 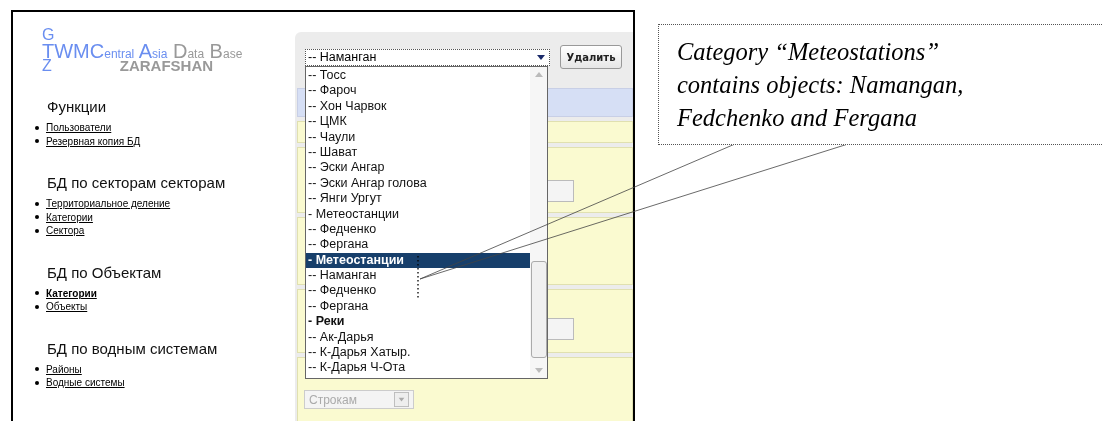 What do you see at coordinates (538, 222) in the screenshot?
I see `scrollbar` at bounding box center [538, 222].